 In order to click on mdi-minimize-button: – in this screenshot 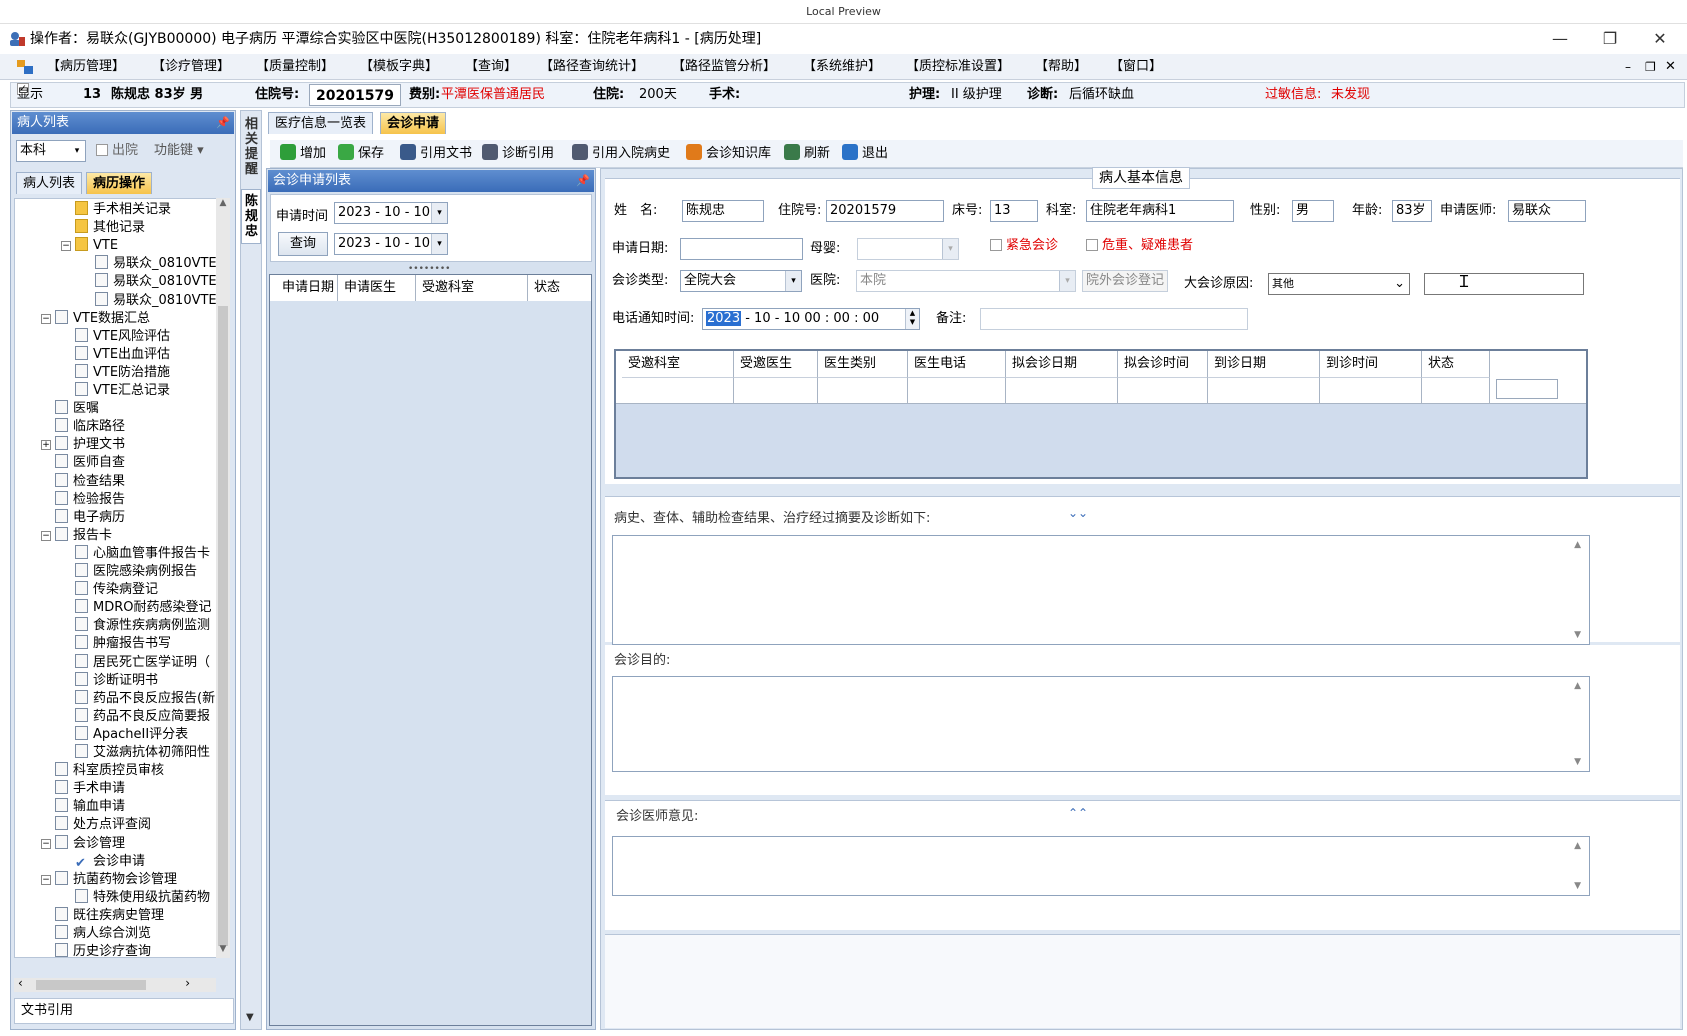, I will do `click(1628, 67)`.